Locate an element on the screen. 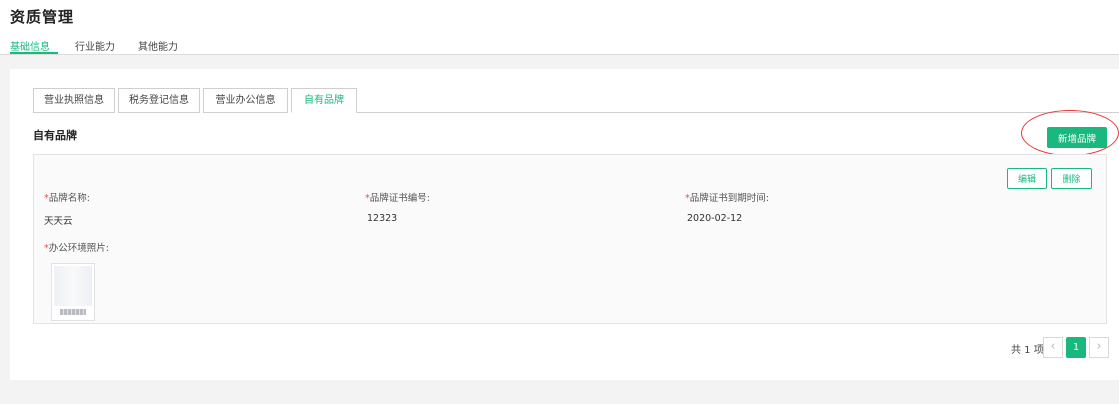 The height and width of the screenshot is (404, 1119). sub-tab-business-license: 营业执照信息 is located at coordinates (74, 100).